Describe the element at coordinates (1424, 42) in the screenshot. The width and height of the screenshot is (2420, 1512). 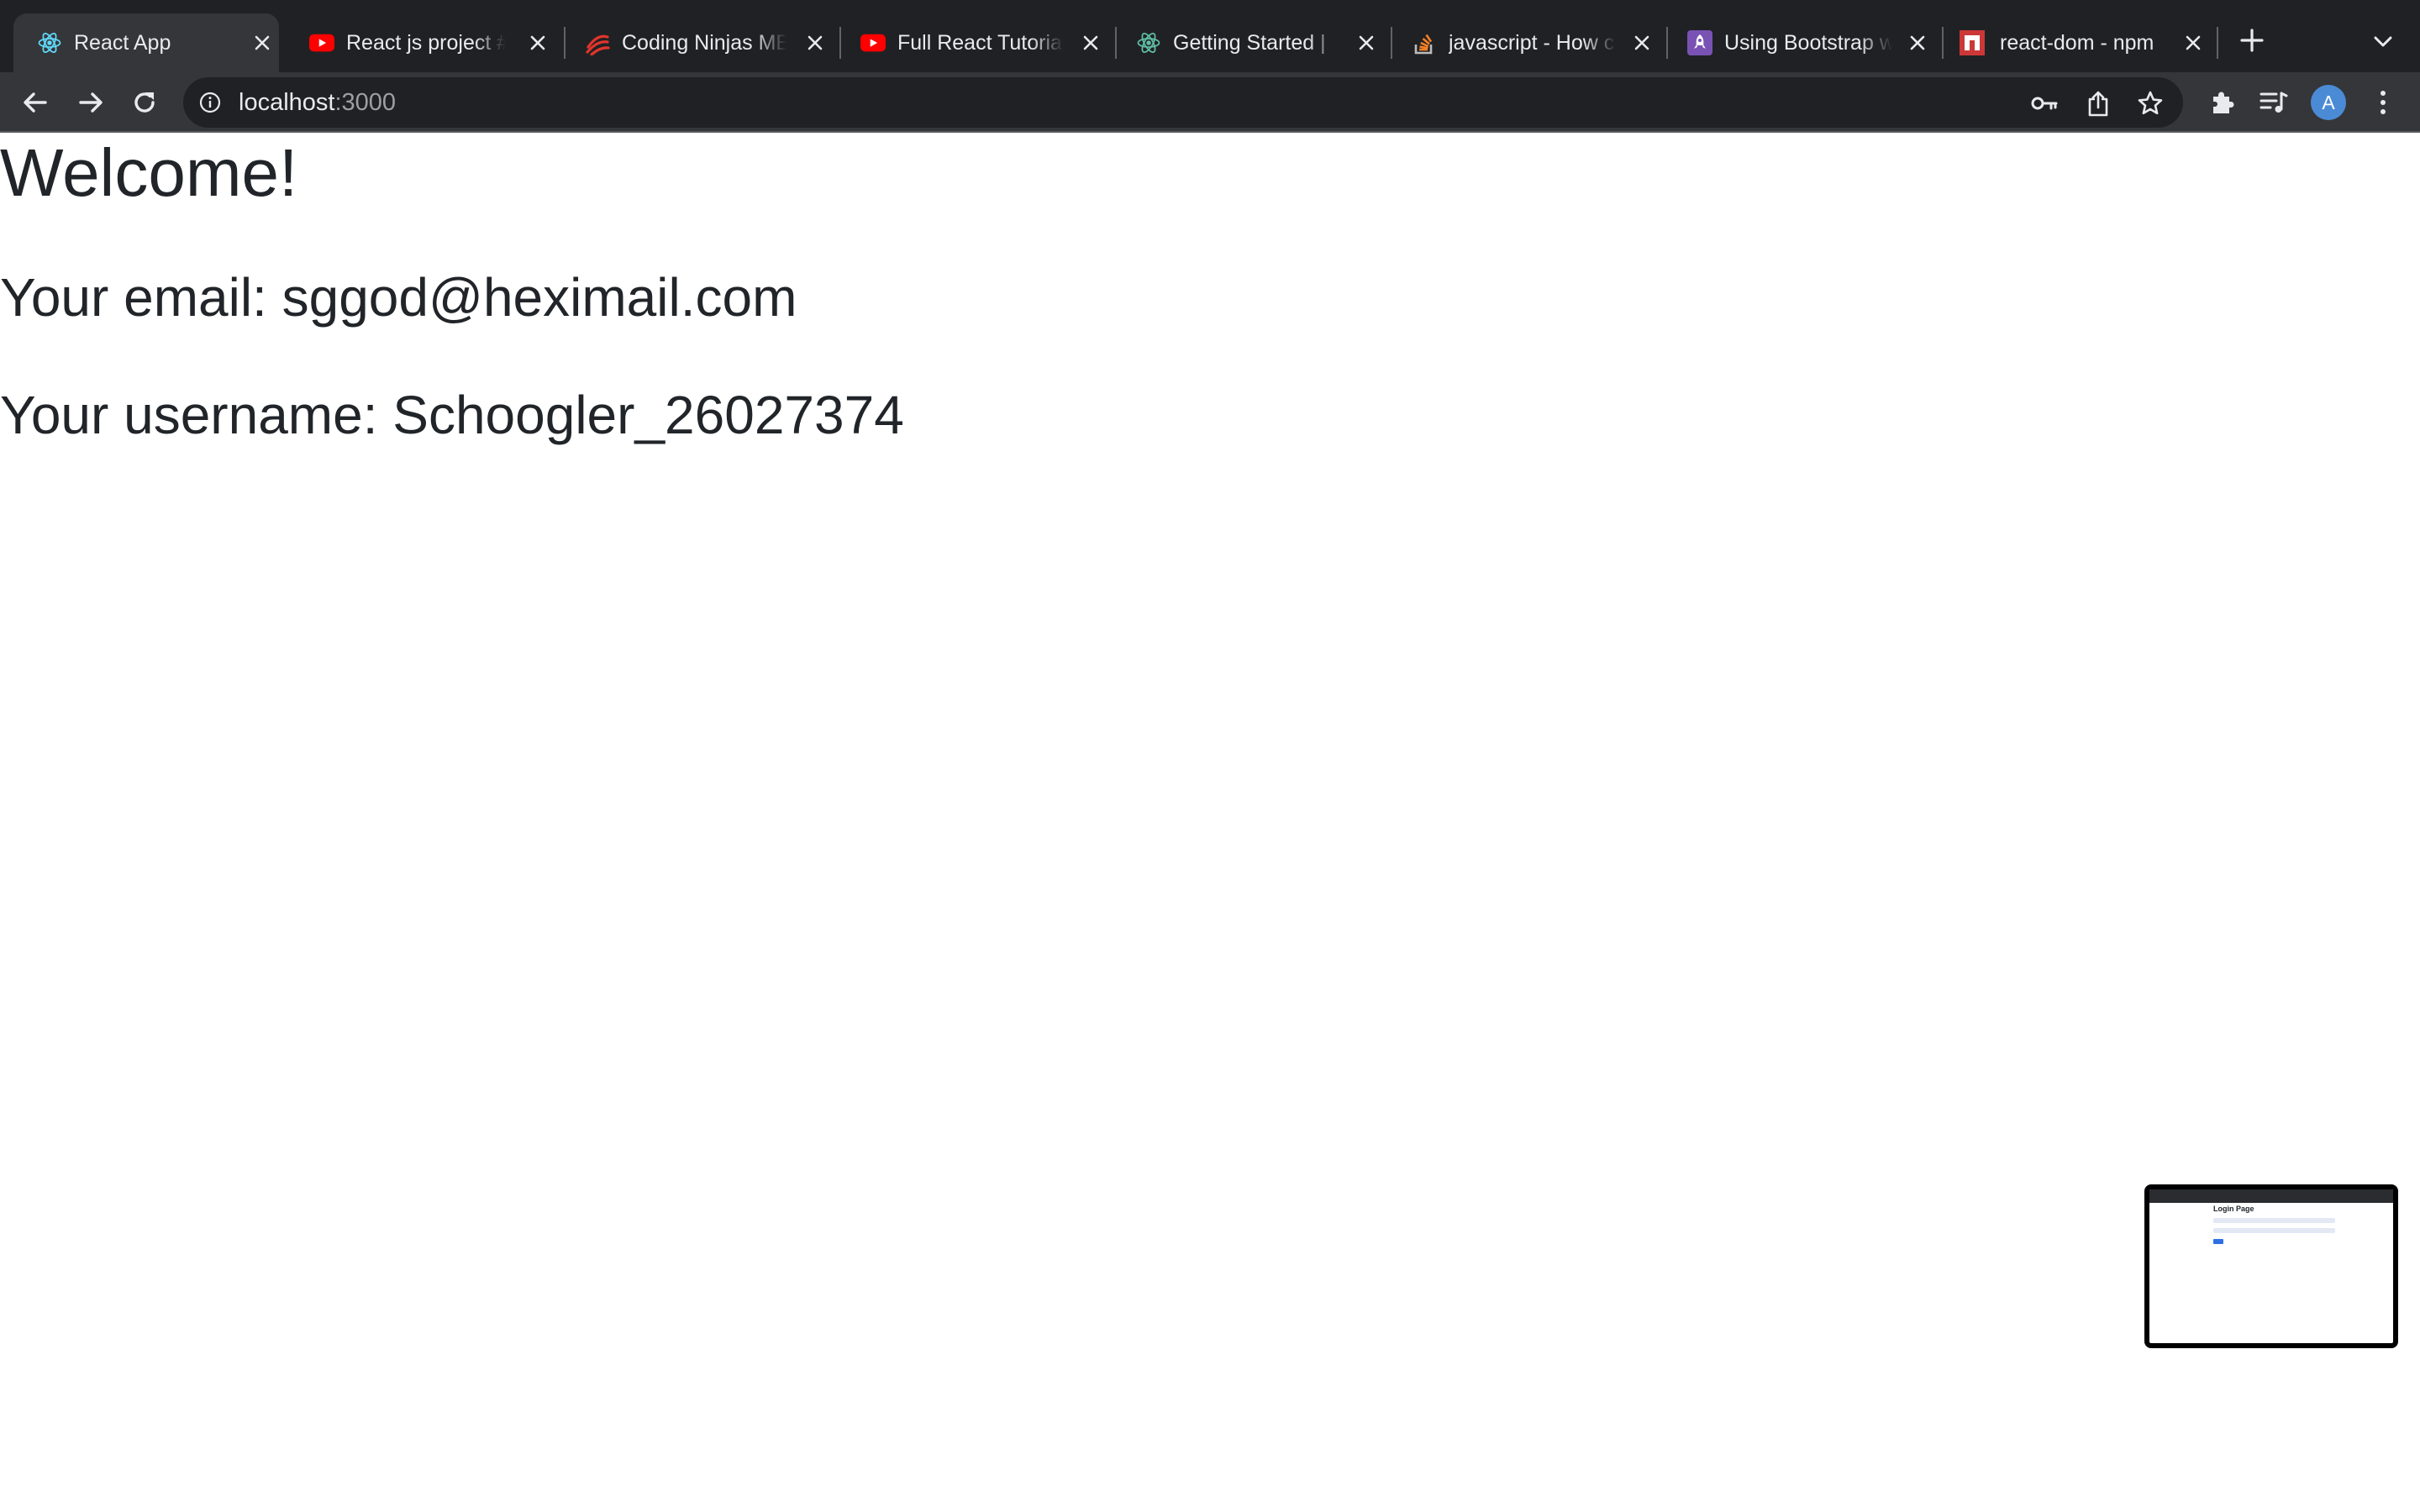
I see `stackoverflow-icon` at that location.